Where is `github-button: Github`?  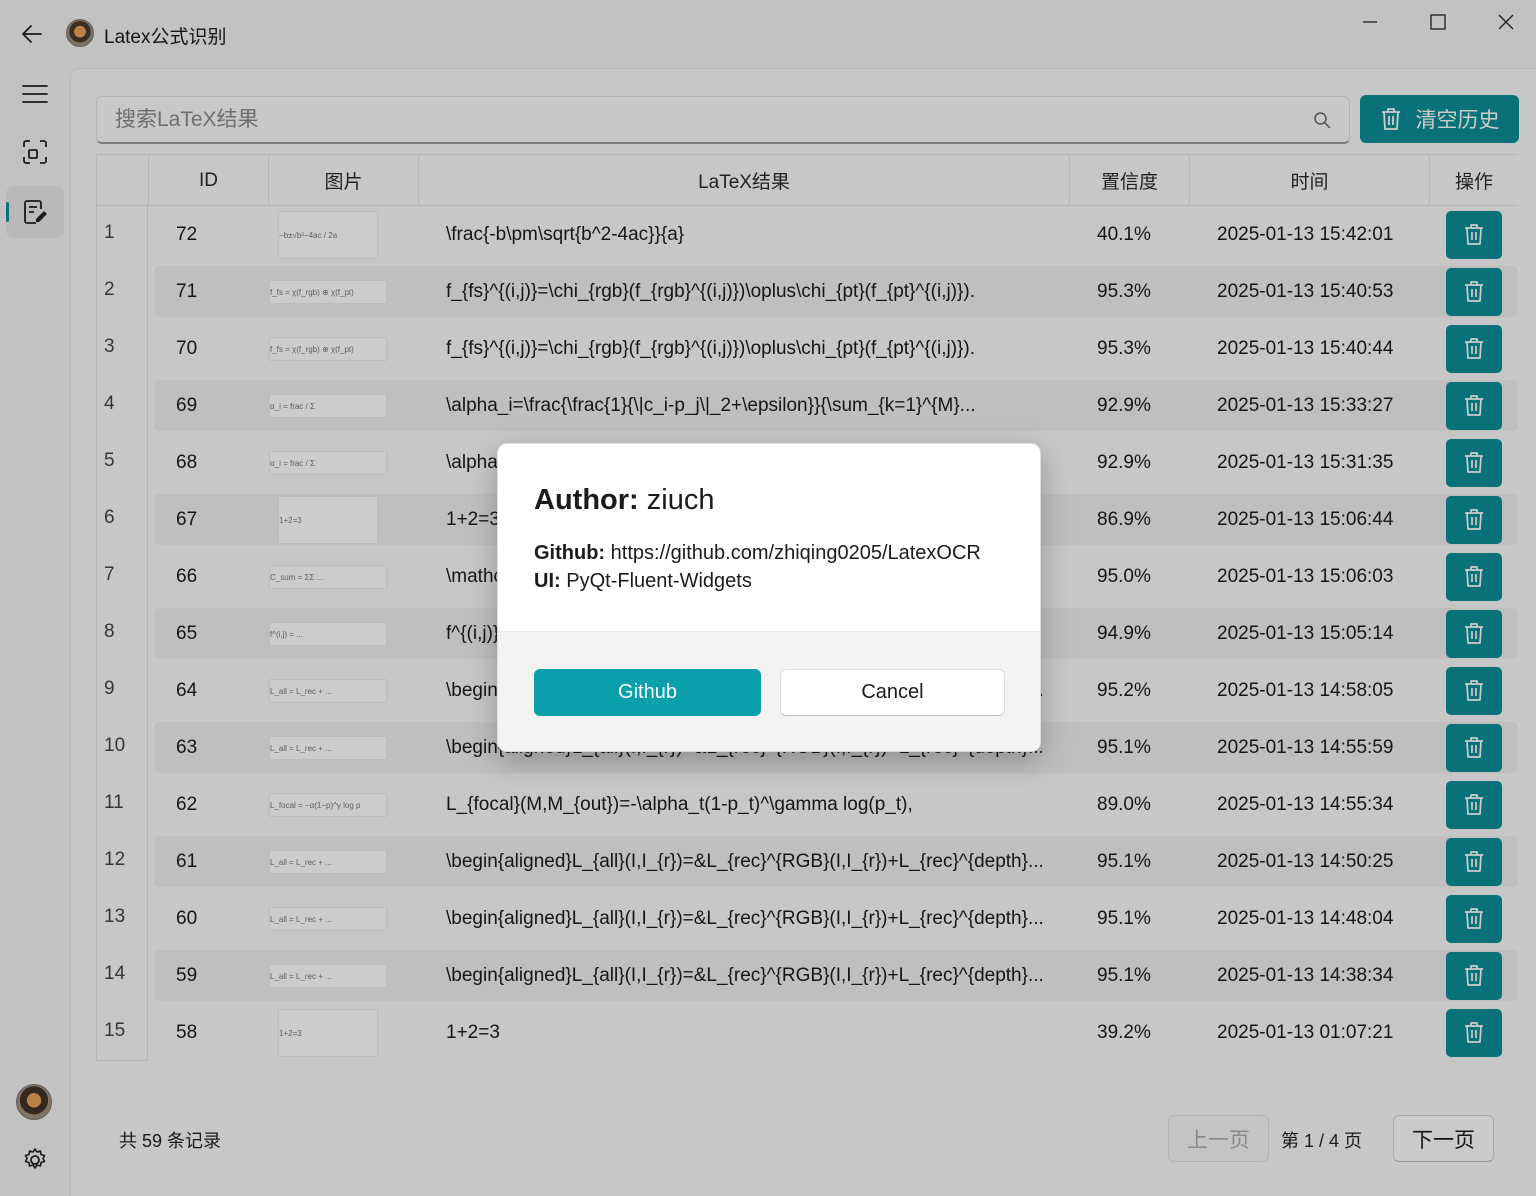 github-button: Github is located at coordinates (647, 692).